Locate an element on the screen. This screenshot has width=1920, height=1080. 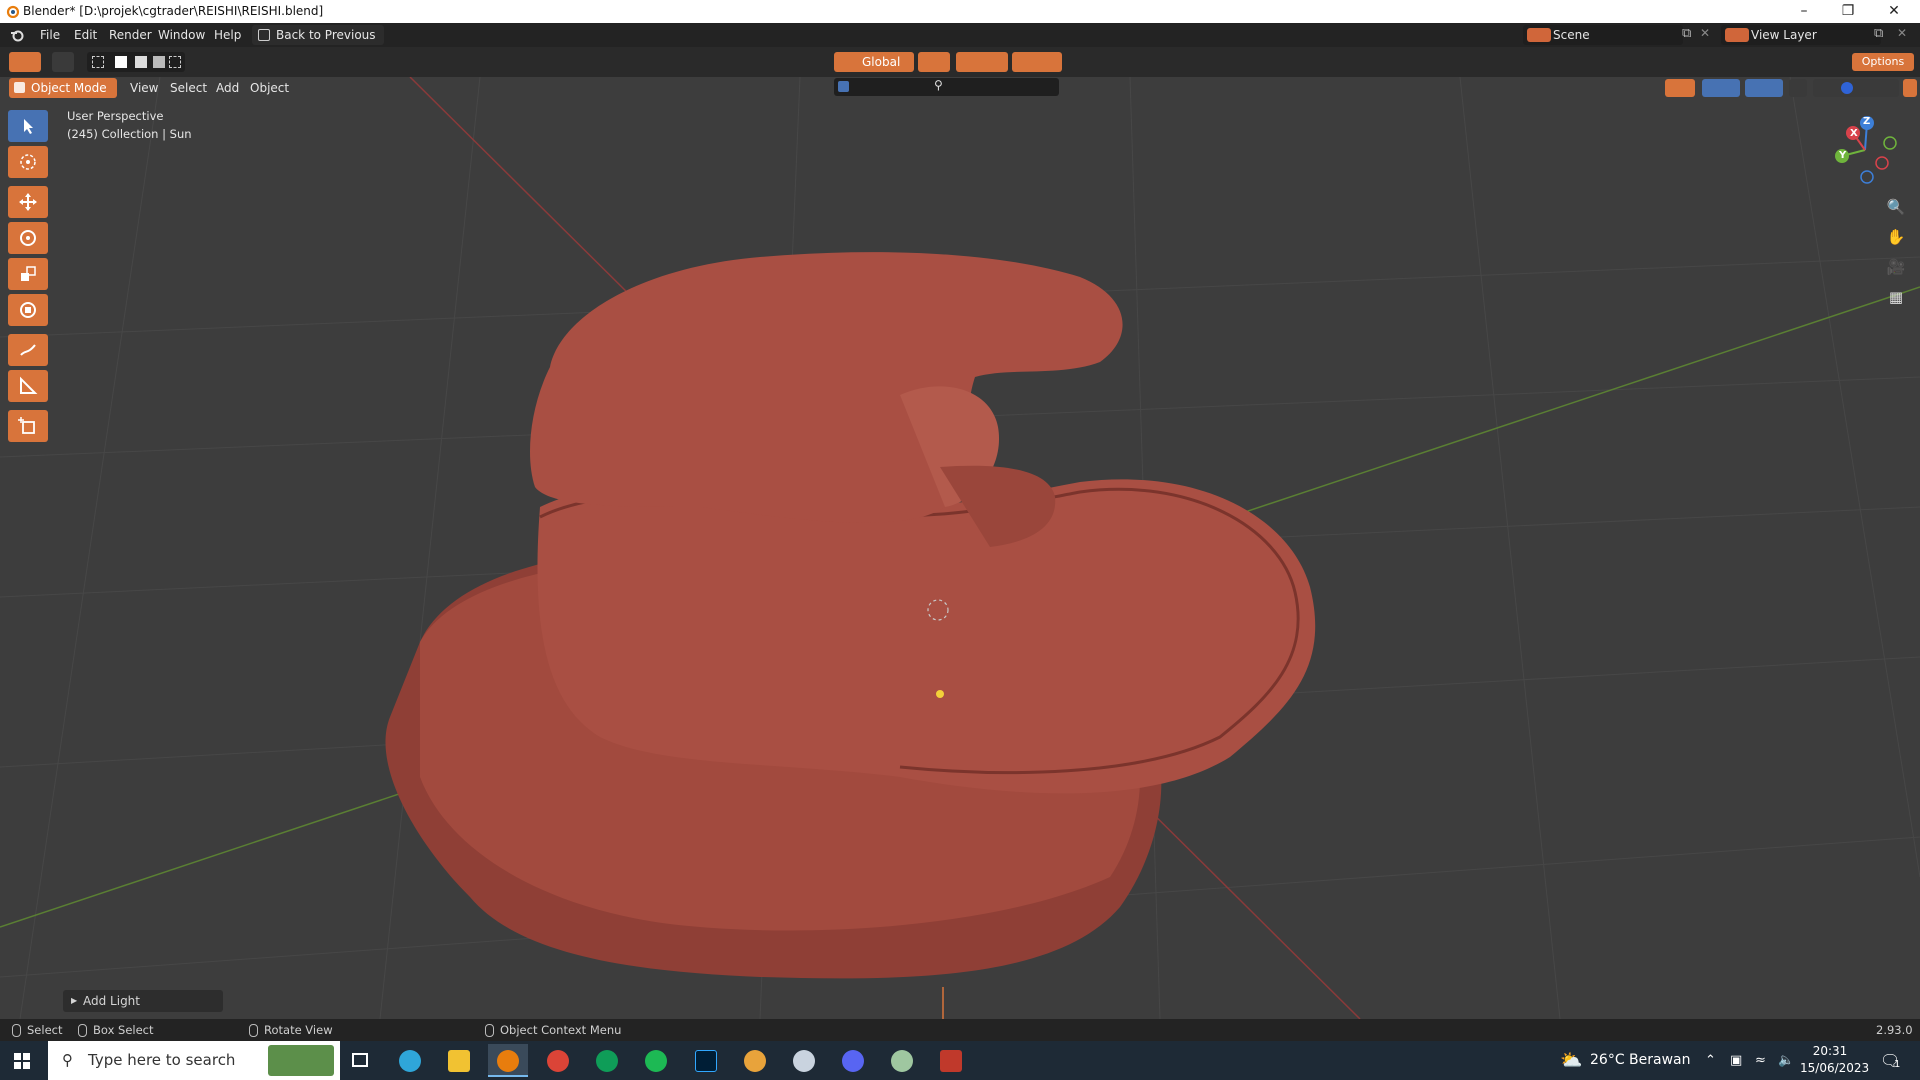
blender-menu-icon is located at coordinates (17, 35).